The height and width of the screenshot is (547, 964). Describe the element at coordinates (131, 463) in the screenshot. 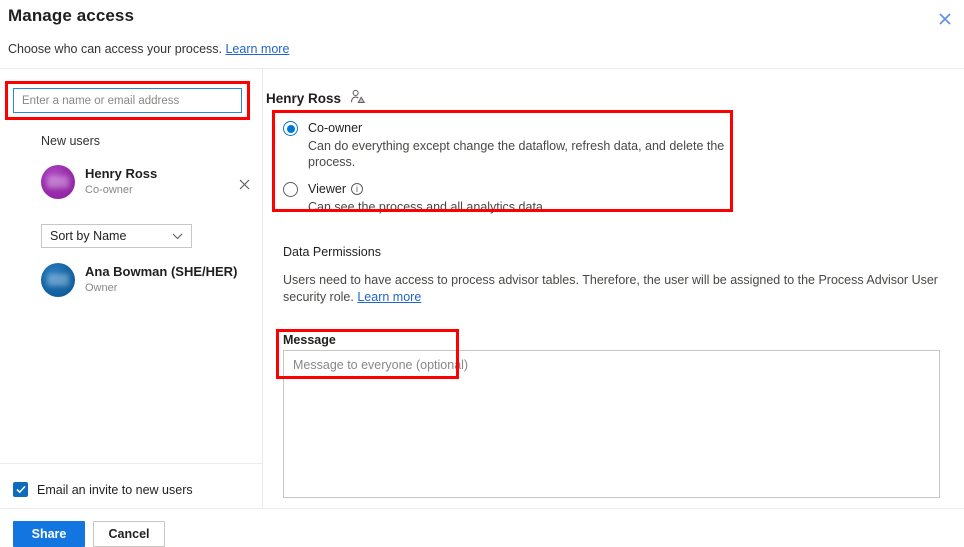

I see `left-panel-footer-divider` at that location.